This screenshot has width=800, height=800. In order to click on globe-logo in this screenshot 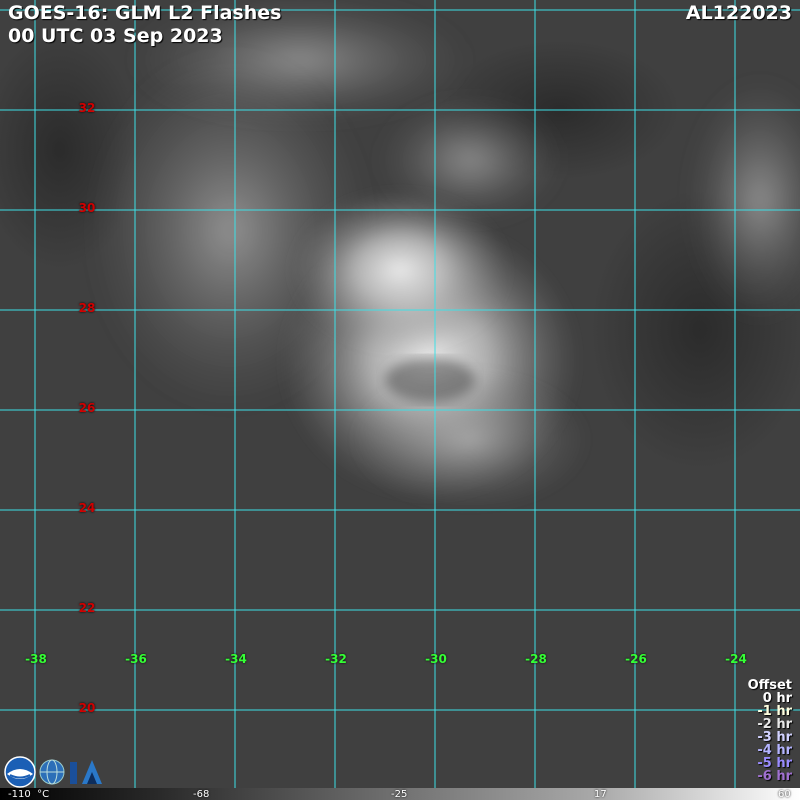, I will do `click(52, 772)`.